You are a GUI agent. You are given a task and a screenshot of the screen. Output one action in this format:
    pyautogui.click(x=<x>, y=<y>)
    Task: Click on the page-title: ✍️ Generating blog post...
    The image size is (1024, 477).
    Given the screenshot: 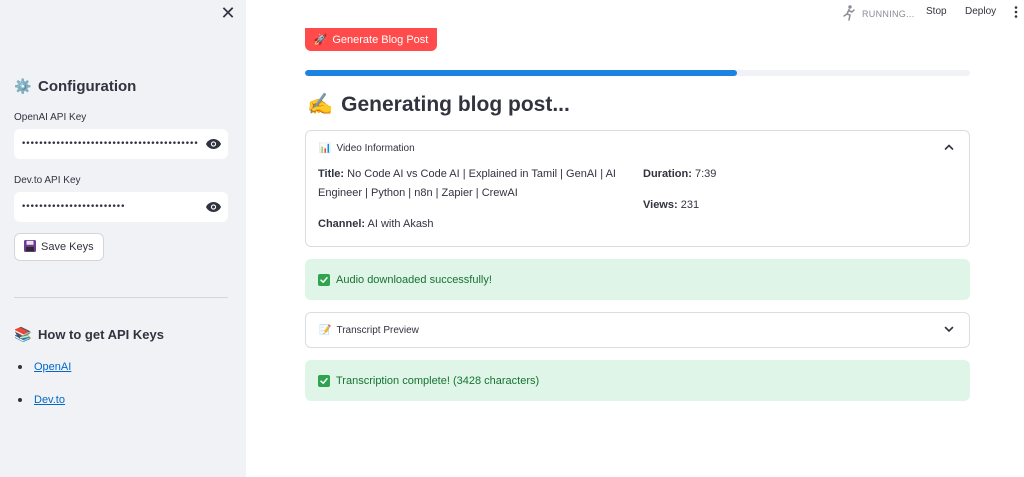 What is the action you would take?
    pyautogui.click(x=438, y=104)
    